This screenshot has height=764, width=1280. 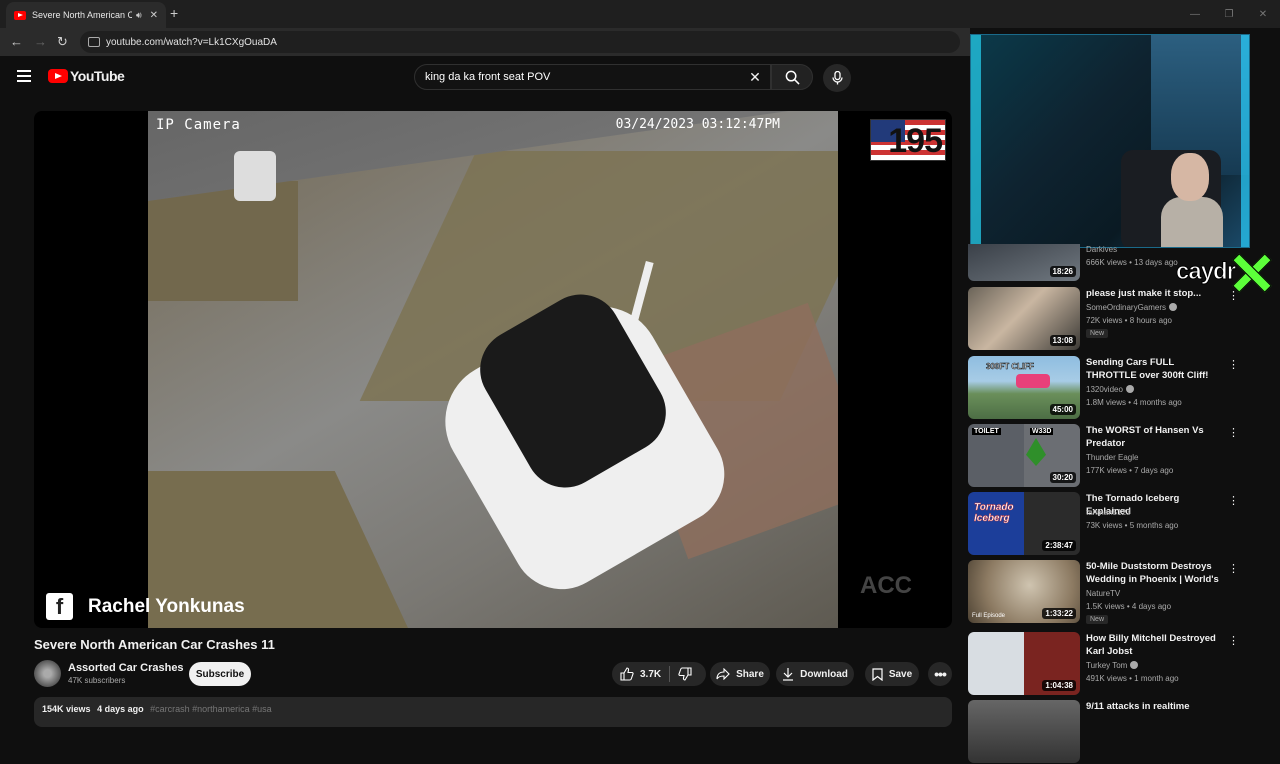 I want to click on minimize-icon: —, so click(x=1195, y=14).